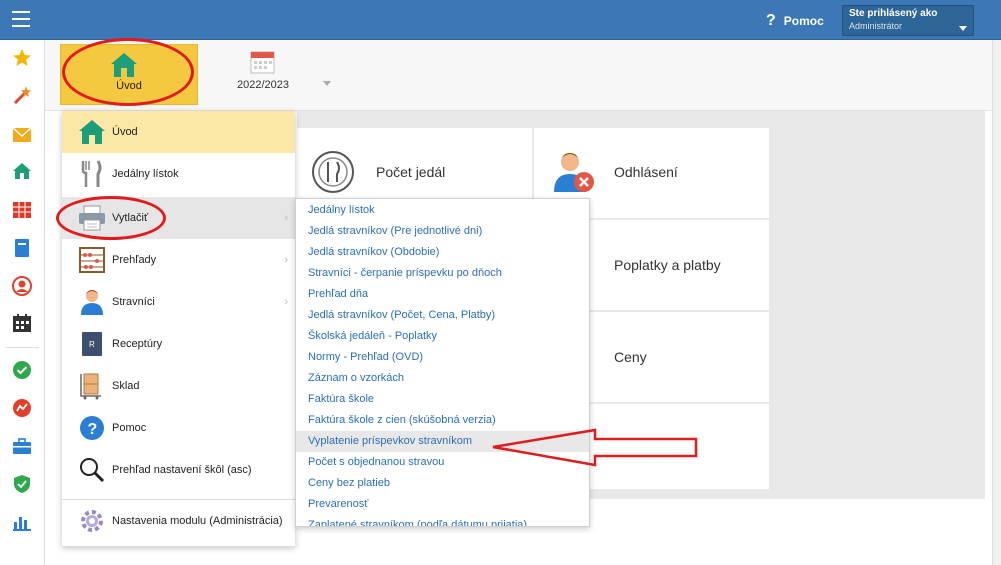 This screenshot has width=1001, height=565. What do you see at coordinates (646, 172) in the screenshot?
I see `tile-label: Odhlásení` at bounding box center [646, 172].